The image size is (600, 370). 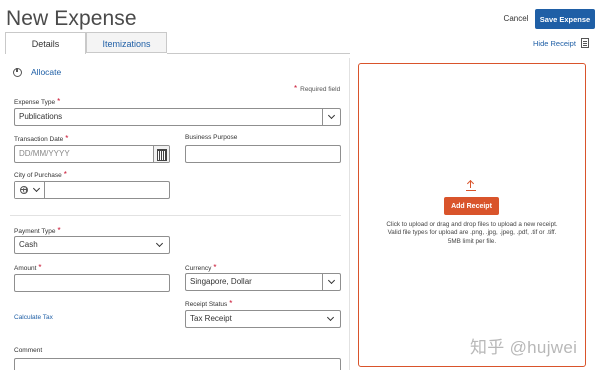 I want to click on payment-type-select: Cash, so click(x=92, y=245).